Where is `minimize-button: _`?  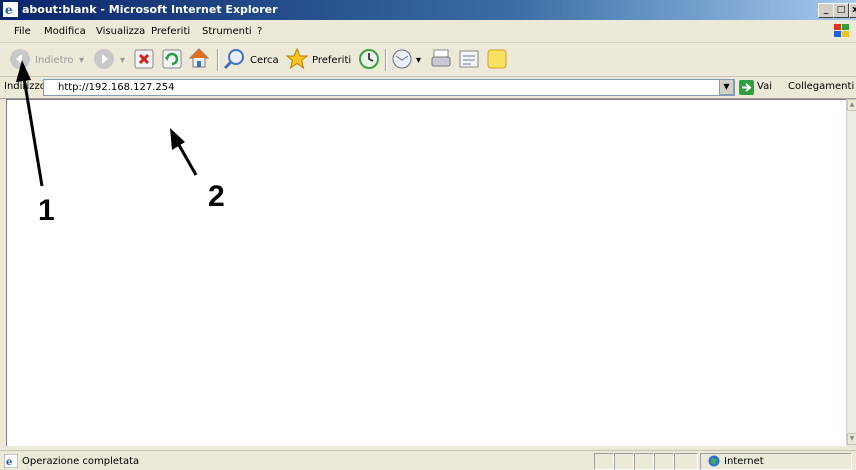
minimize-button: _ is located at coordinates (826, 10).